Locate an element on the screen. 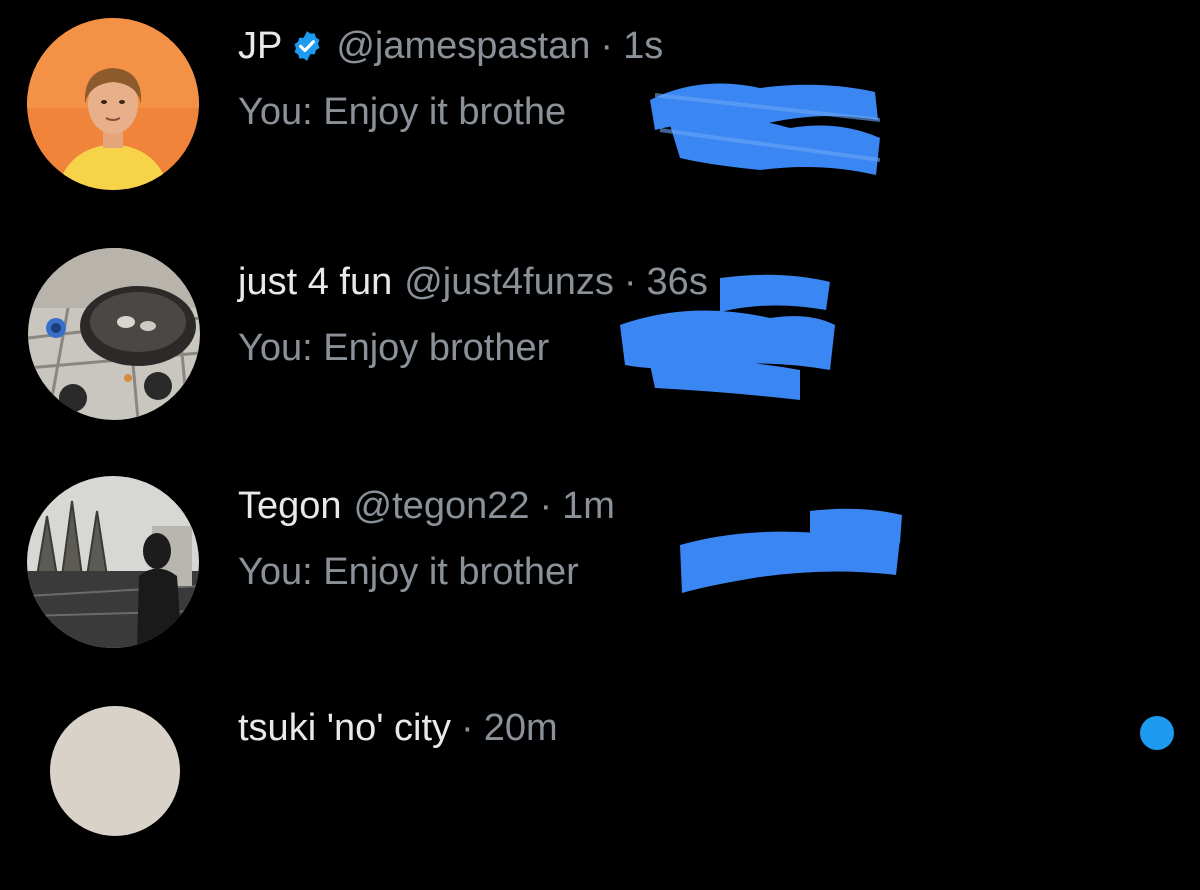 This screenshot has width=1200, height=890. conversation-header: Tegon @tegon22 · 1m is located at coordinates (426, 506).